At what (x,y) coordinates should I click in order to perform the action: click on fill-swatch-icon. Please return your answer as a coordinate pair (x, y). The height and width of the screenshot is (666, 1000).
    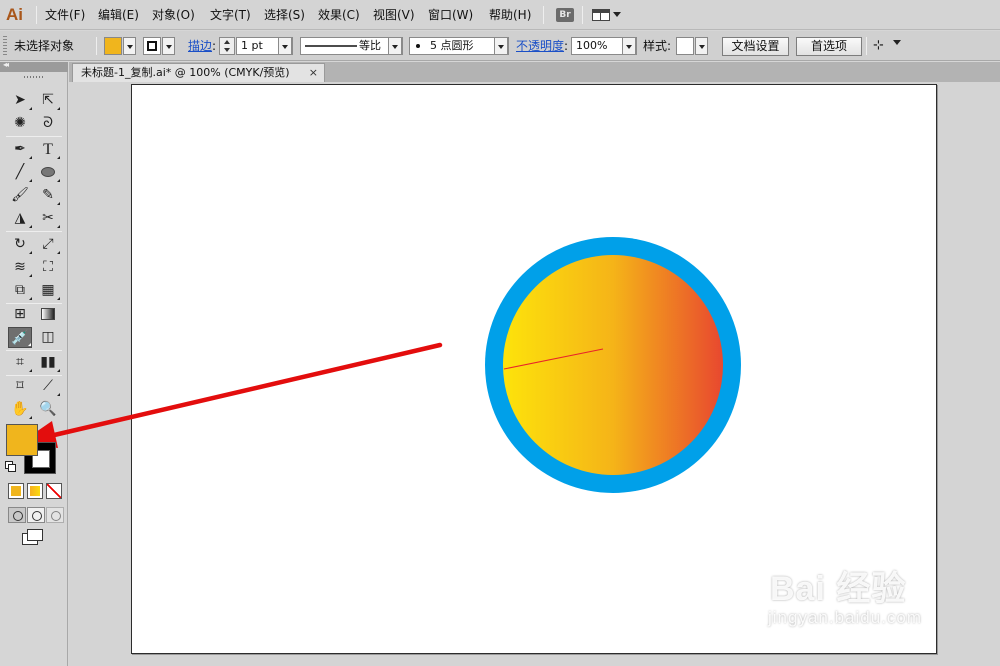
    Looking at the image, I should click on (113, 46).